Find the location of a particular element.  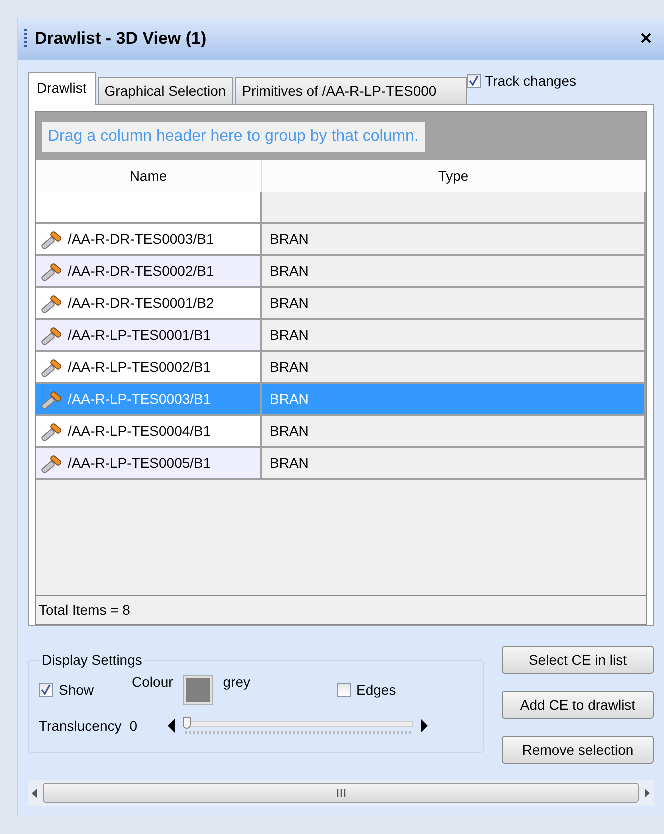

left-arrow-icon is located at coordinates (171, 726).